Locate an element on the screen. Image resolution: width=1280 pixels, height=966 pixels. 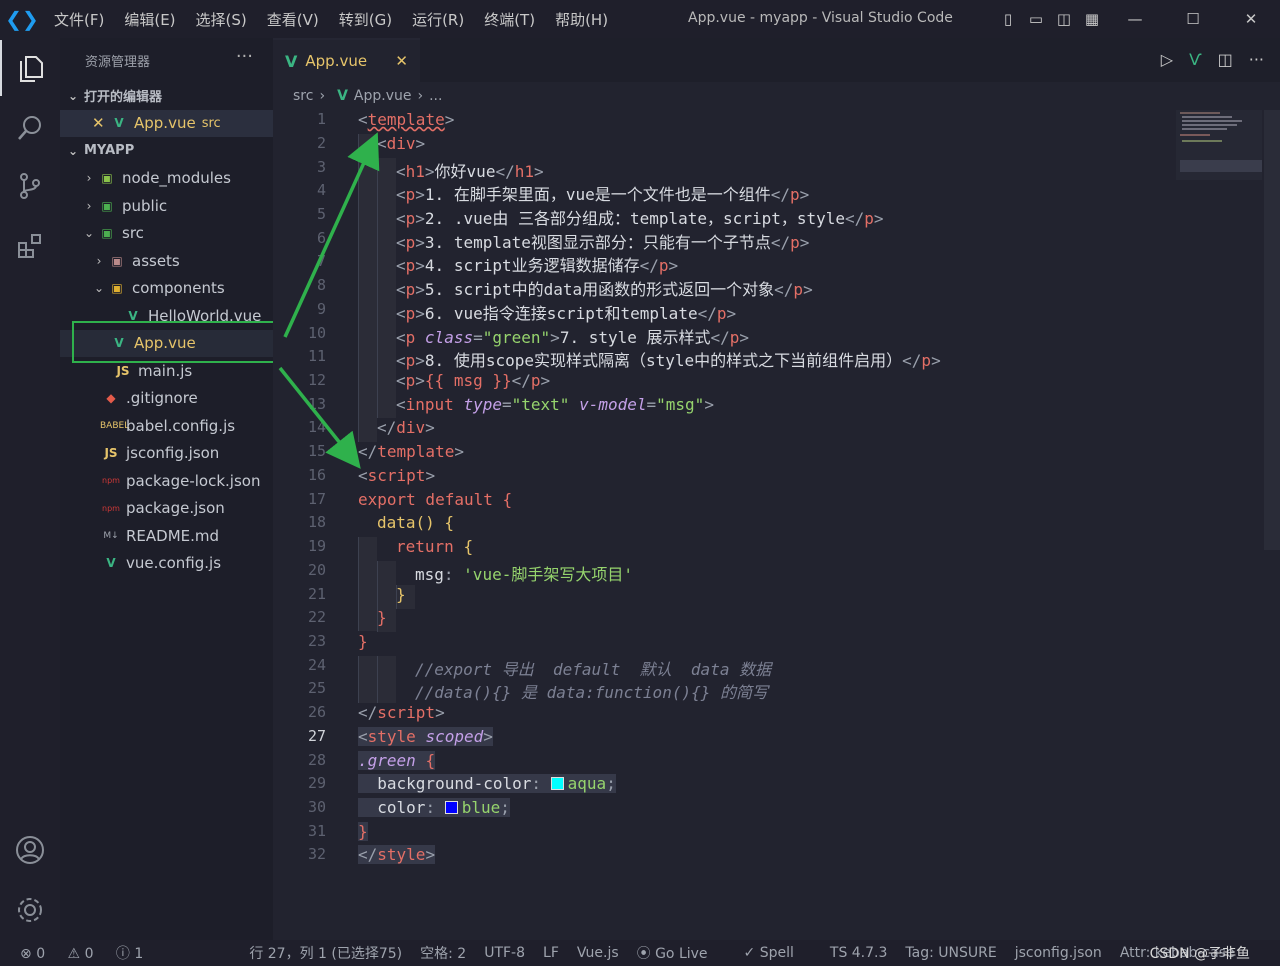
end-of-line: LF is located at coordinates (551, 953).